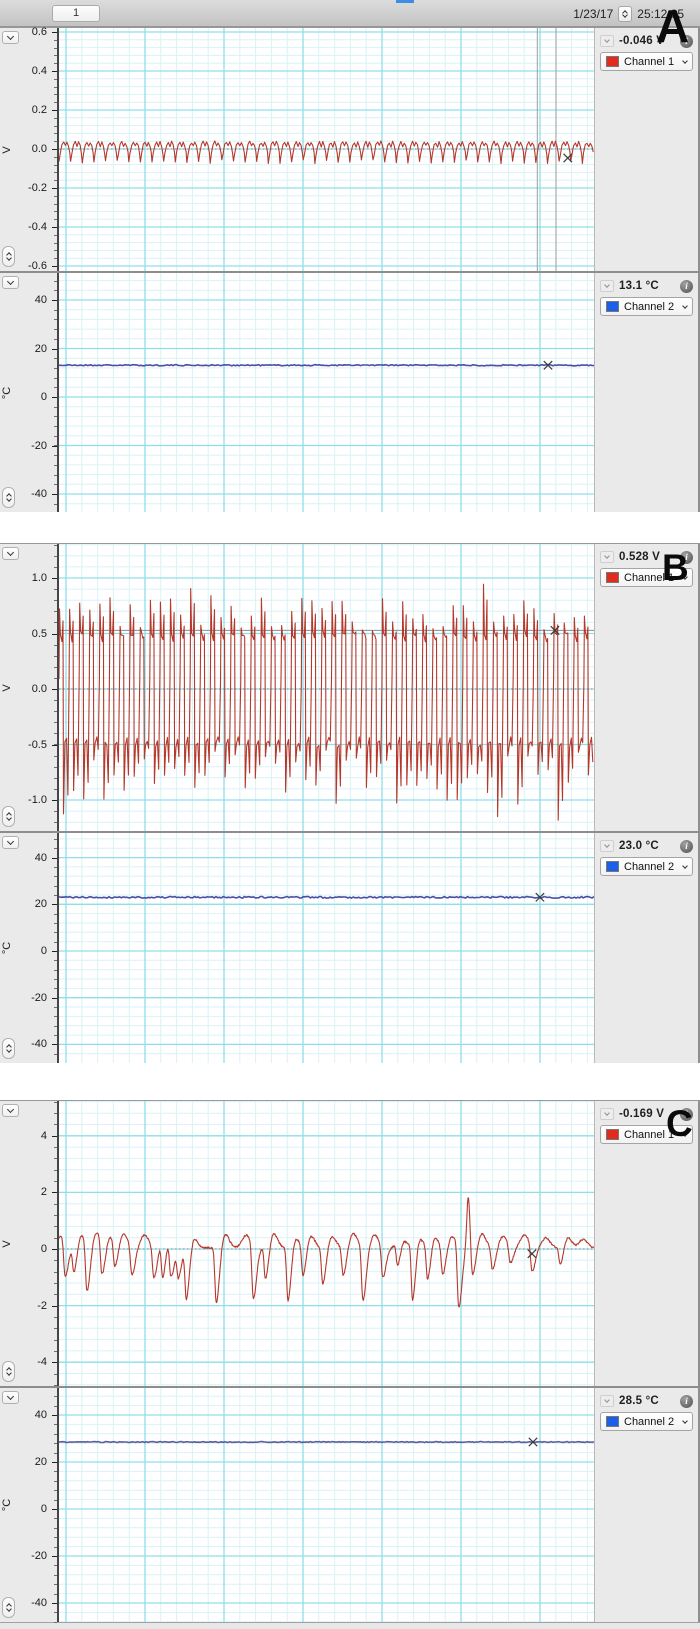 This screenshot has width=700, height=1629. Describe the element at coordinates (76, 13) in the screenshot. I see `page-number-button: 1` at that location.